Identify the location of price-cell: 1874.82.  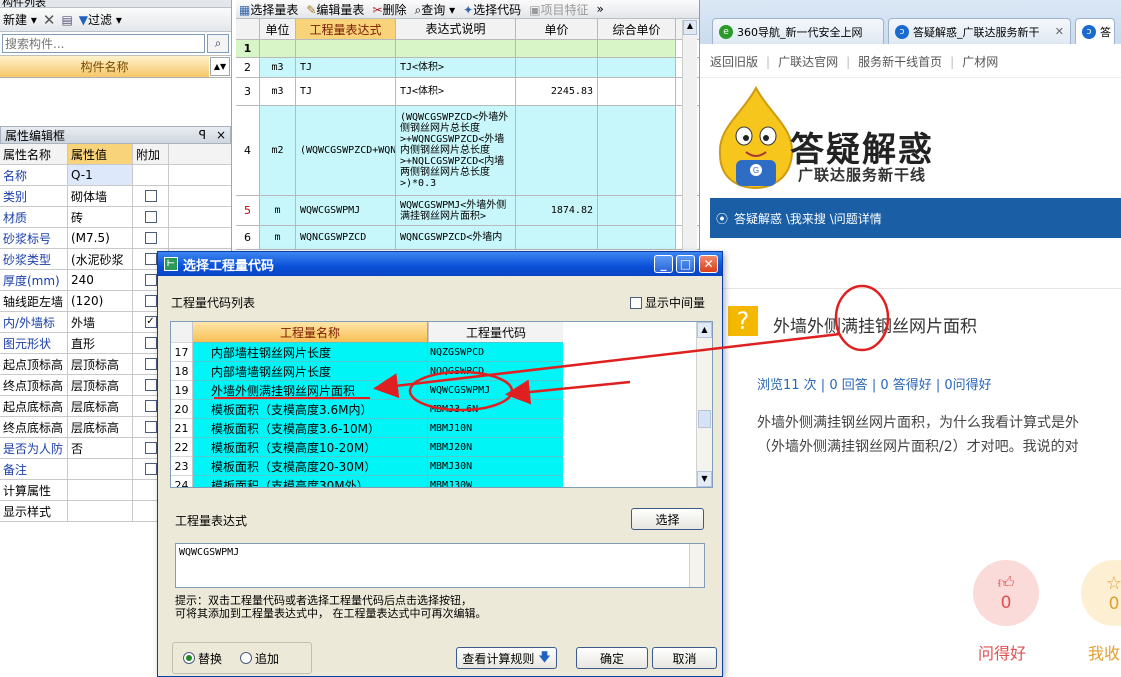
(557, 210).